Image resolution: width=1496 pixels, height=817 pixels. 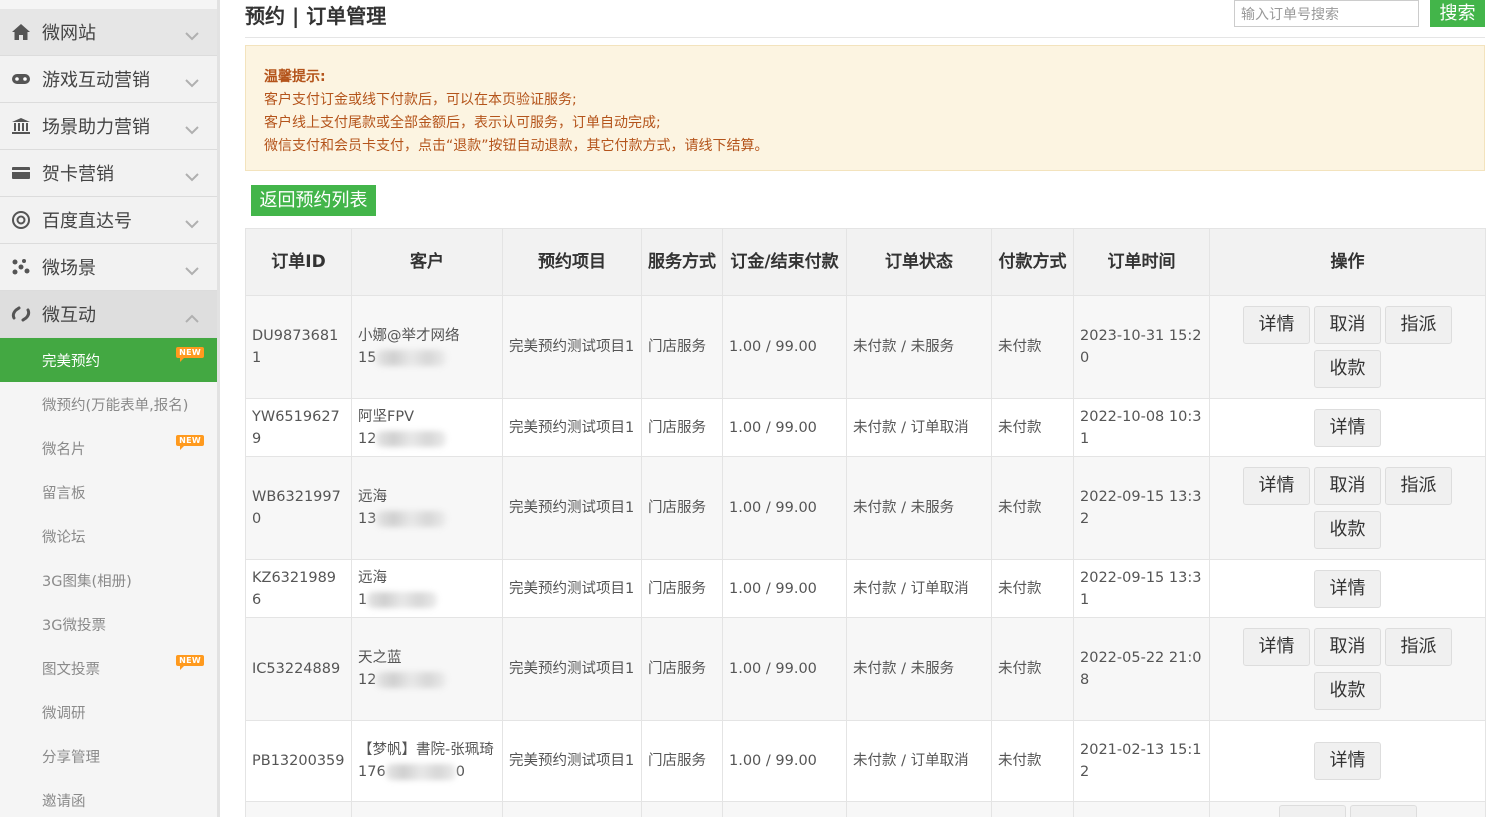 What do you see at coordinates (108, 267) in the screenshot?
I see `sidebar-menu-item: 微场景` at bounding box center [108, 267].